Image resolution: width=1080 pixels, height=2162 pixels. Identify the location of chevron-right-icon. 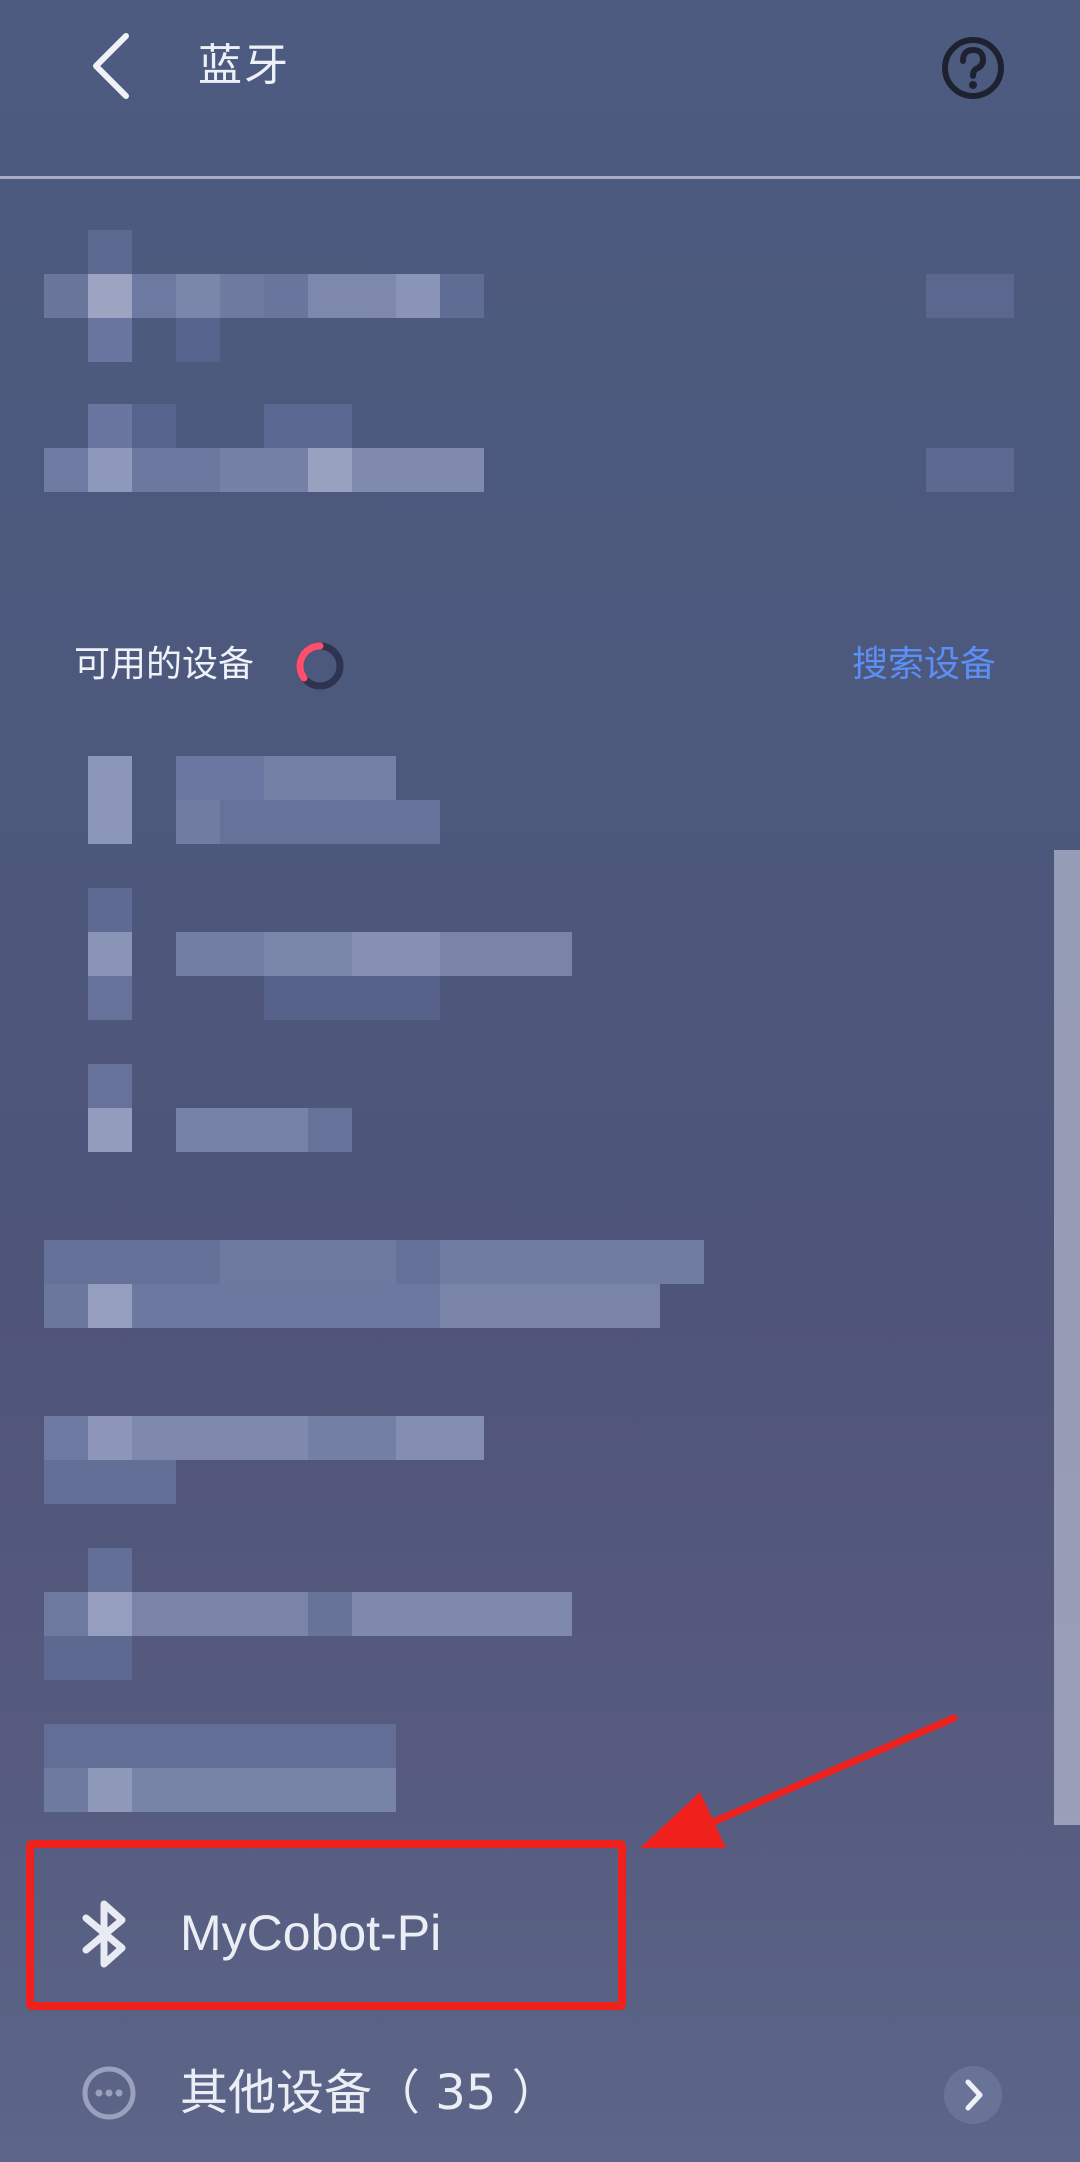
(973, 2095).